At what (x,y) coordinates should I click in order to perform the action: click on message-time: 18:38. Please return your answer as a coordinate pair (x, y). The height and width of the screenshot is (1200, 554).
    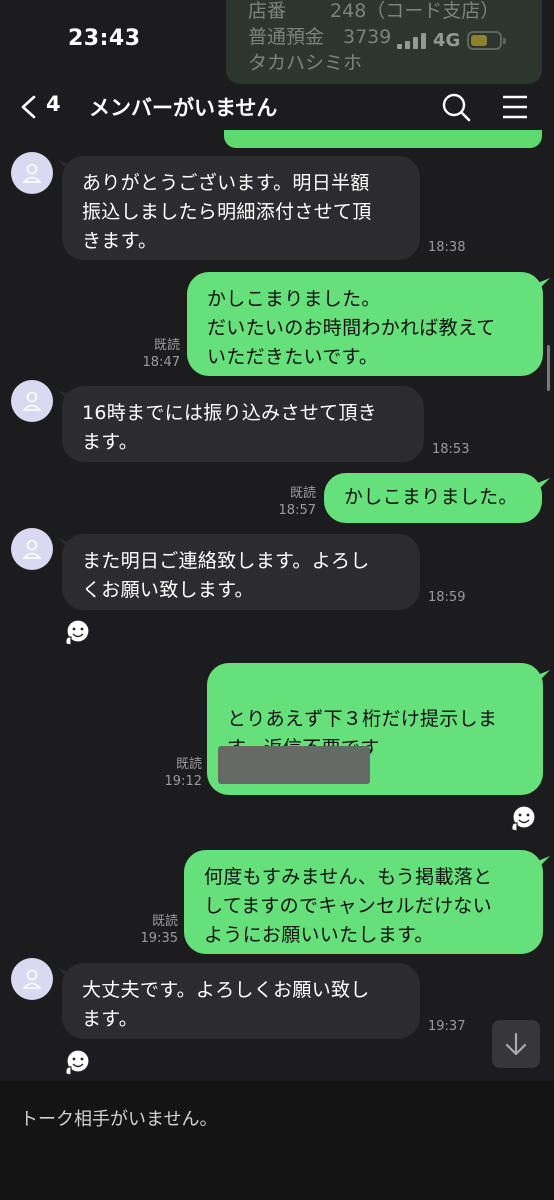
    Looking at the image, I should click on (447, 247).